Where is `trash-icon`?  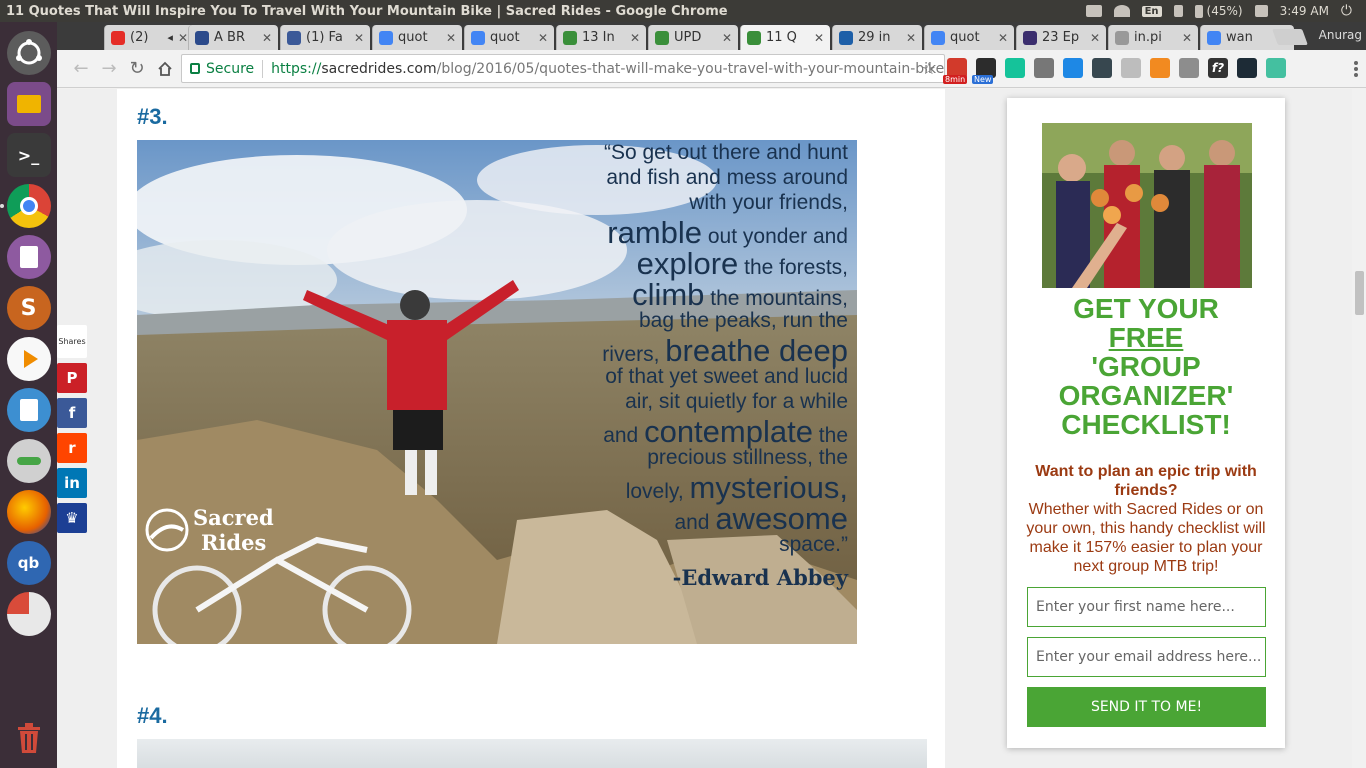
trash-icon is located at coordinates (29, 738).